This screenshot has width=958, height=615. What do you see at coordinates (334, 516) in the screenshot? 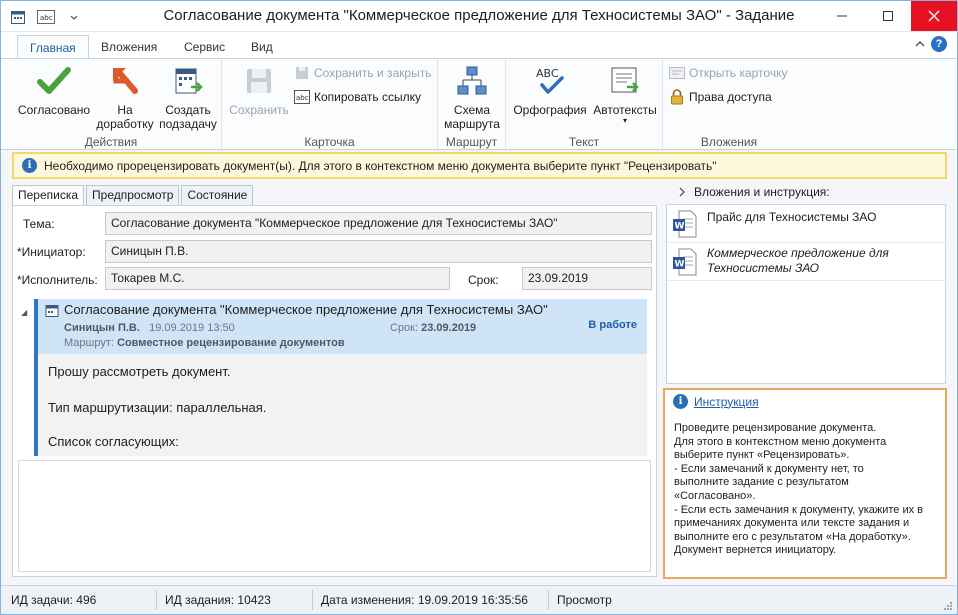
I see `reply-input` at bounding box center [334, 516].